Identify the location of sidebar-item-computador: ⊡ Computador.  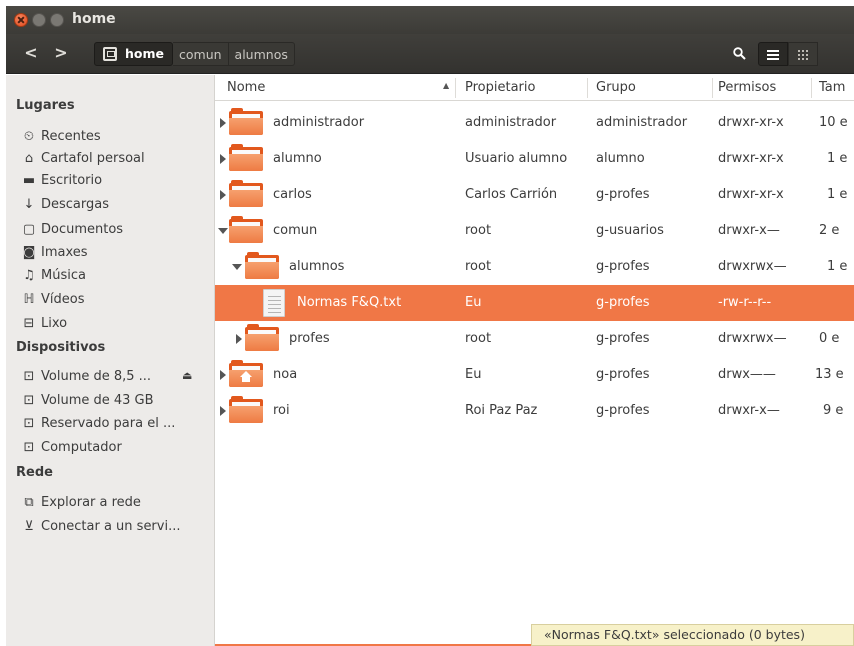
(72, 447).